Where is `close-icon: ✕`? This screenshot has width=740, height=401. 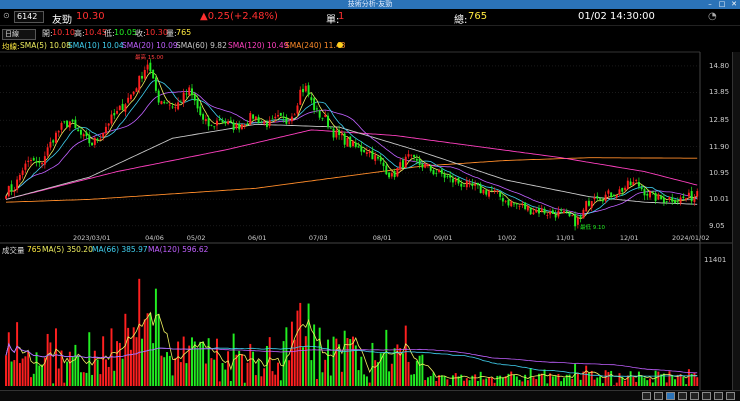
close-icon: ✕ is located at coordinates (734, 4).